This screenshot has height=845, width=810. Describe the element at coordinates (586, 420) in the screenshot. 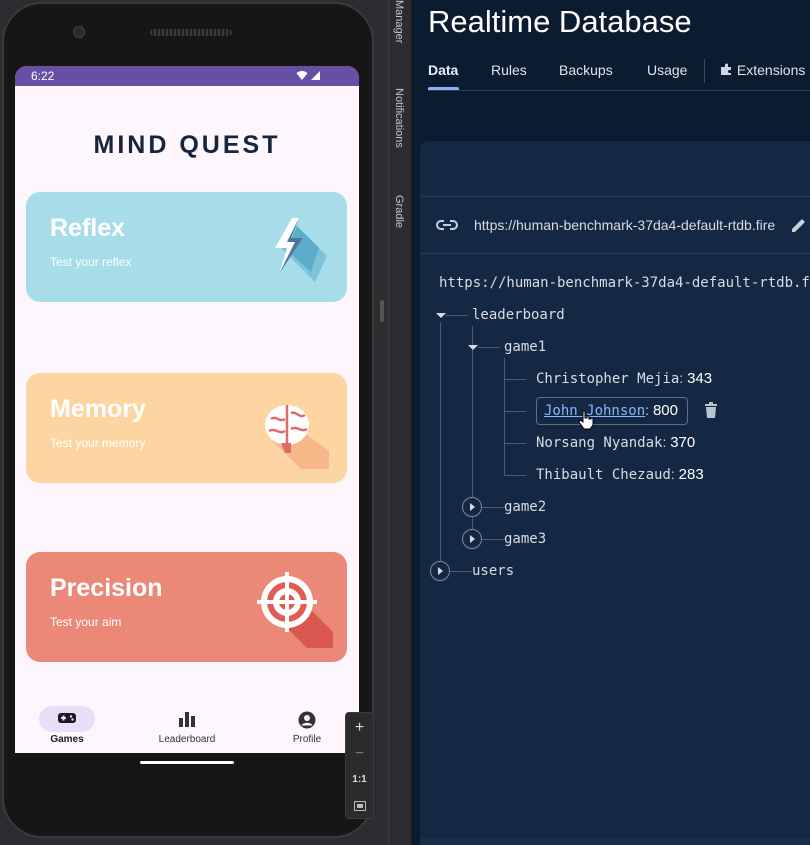

I see `hand-cursor-icon` at that location.